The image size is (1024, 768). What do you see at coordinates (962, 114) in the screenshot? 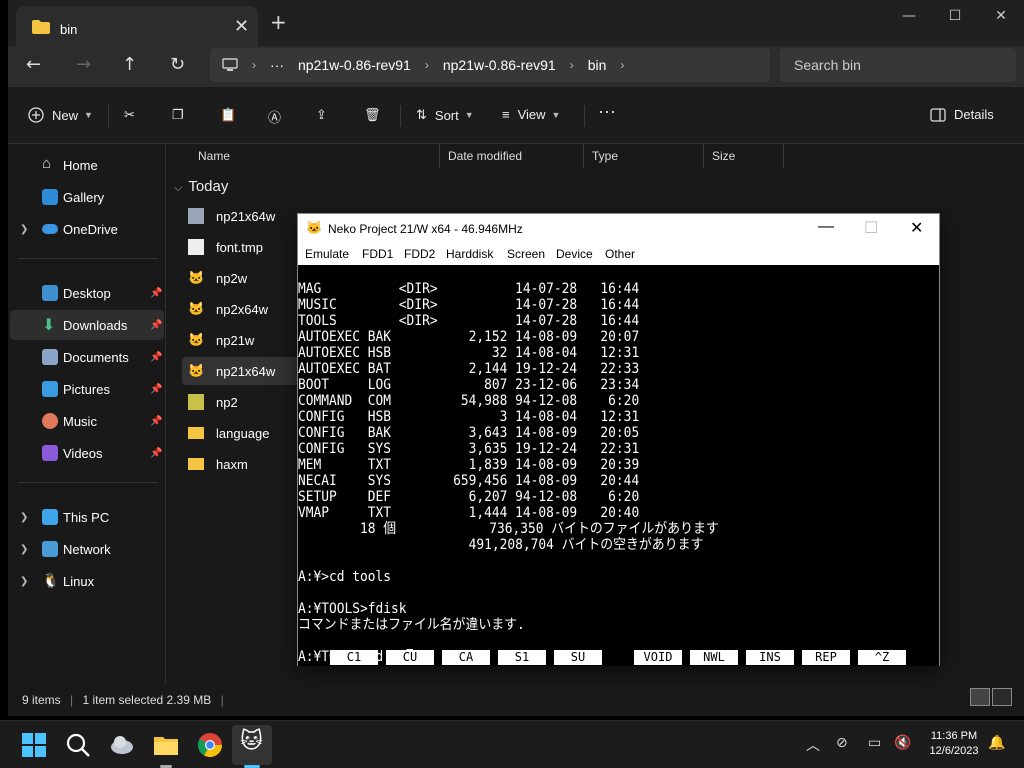
I see `details-button: Details` at bounding box center [962, 114].